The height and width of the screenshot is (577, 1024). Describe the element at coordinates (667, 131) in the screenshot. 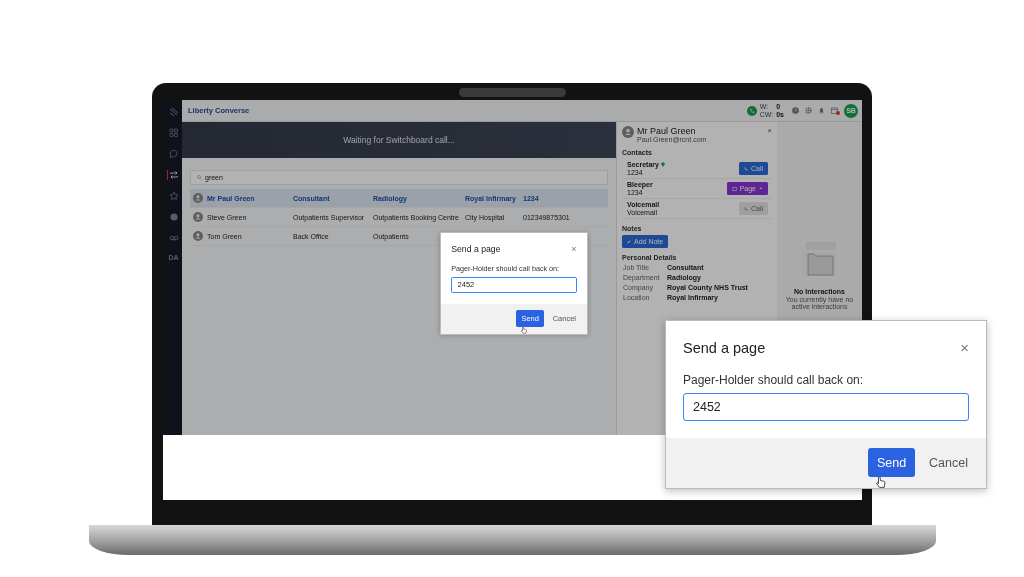

I see `contact-name: Mr Paul Green` at that location.